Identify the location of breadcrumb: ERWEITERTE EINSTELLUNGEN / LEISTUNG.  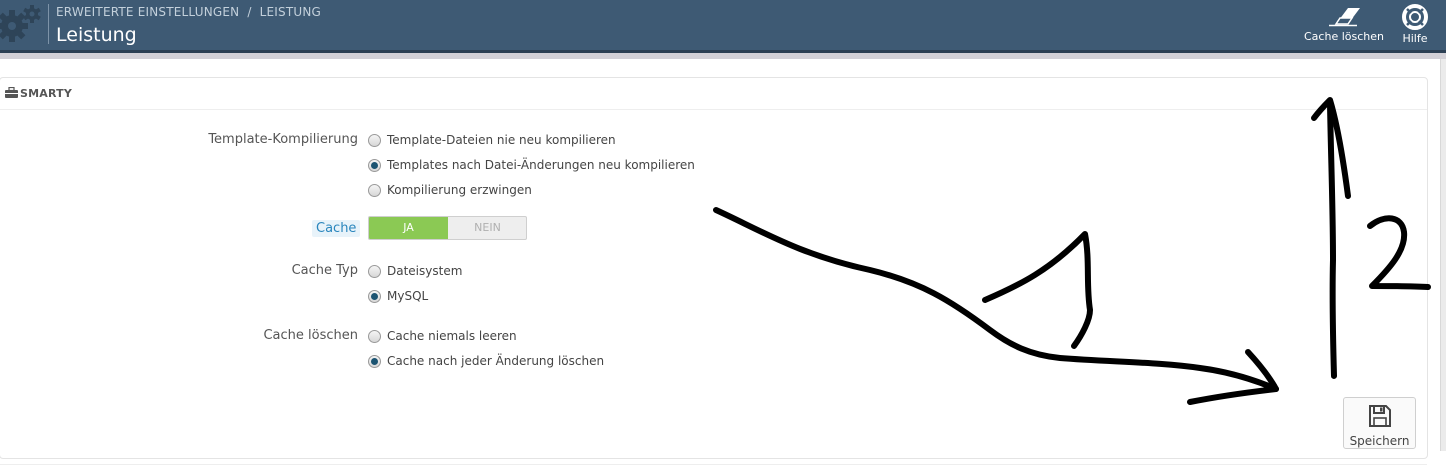
(188, 12).